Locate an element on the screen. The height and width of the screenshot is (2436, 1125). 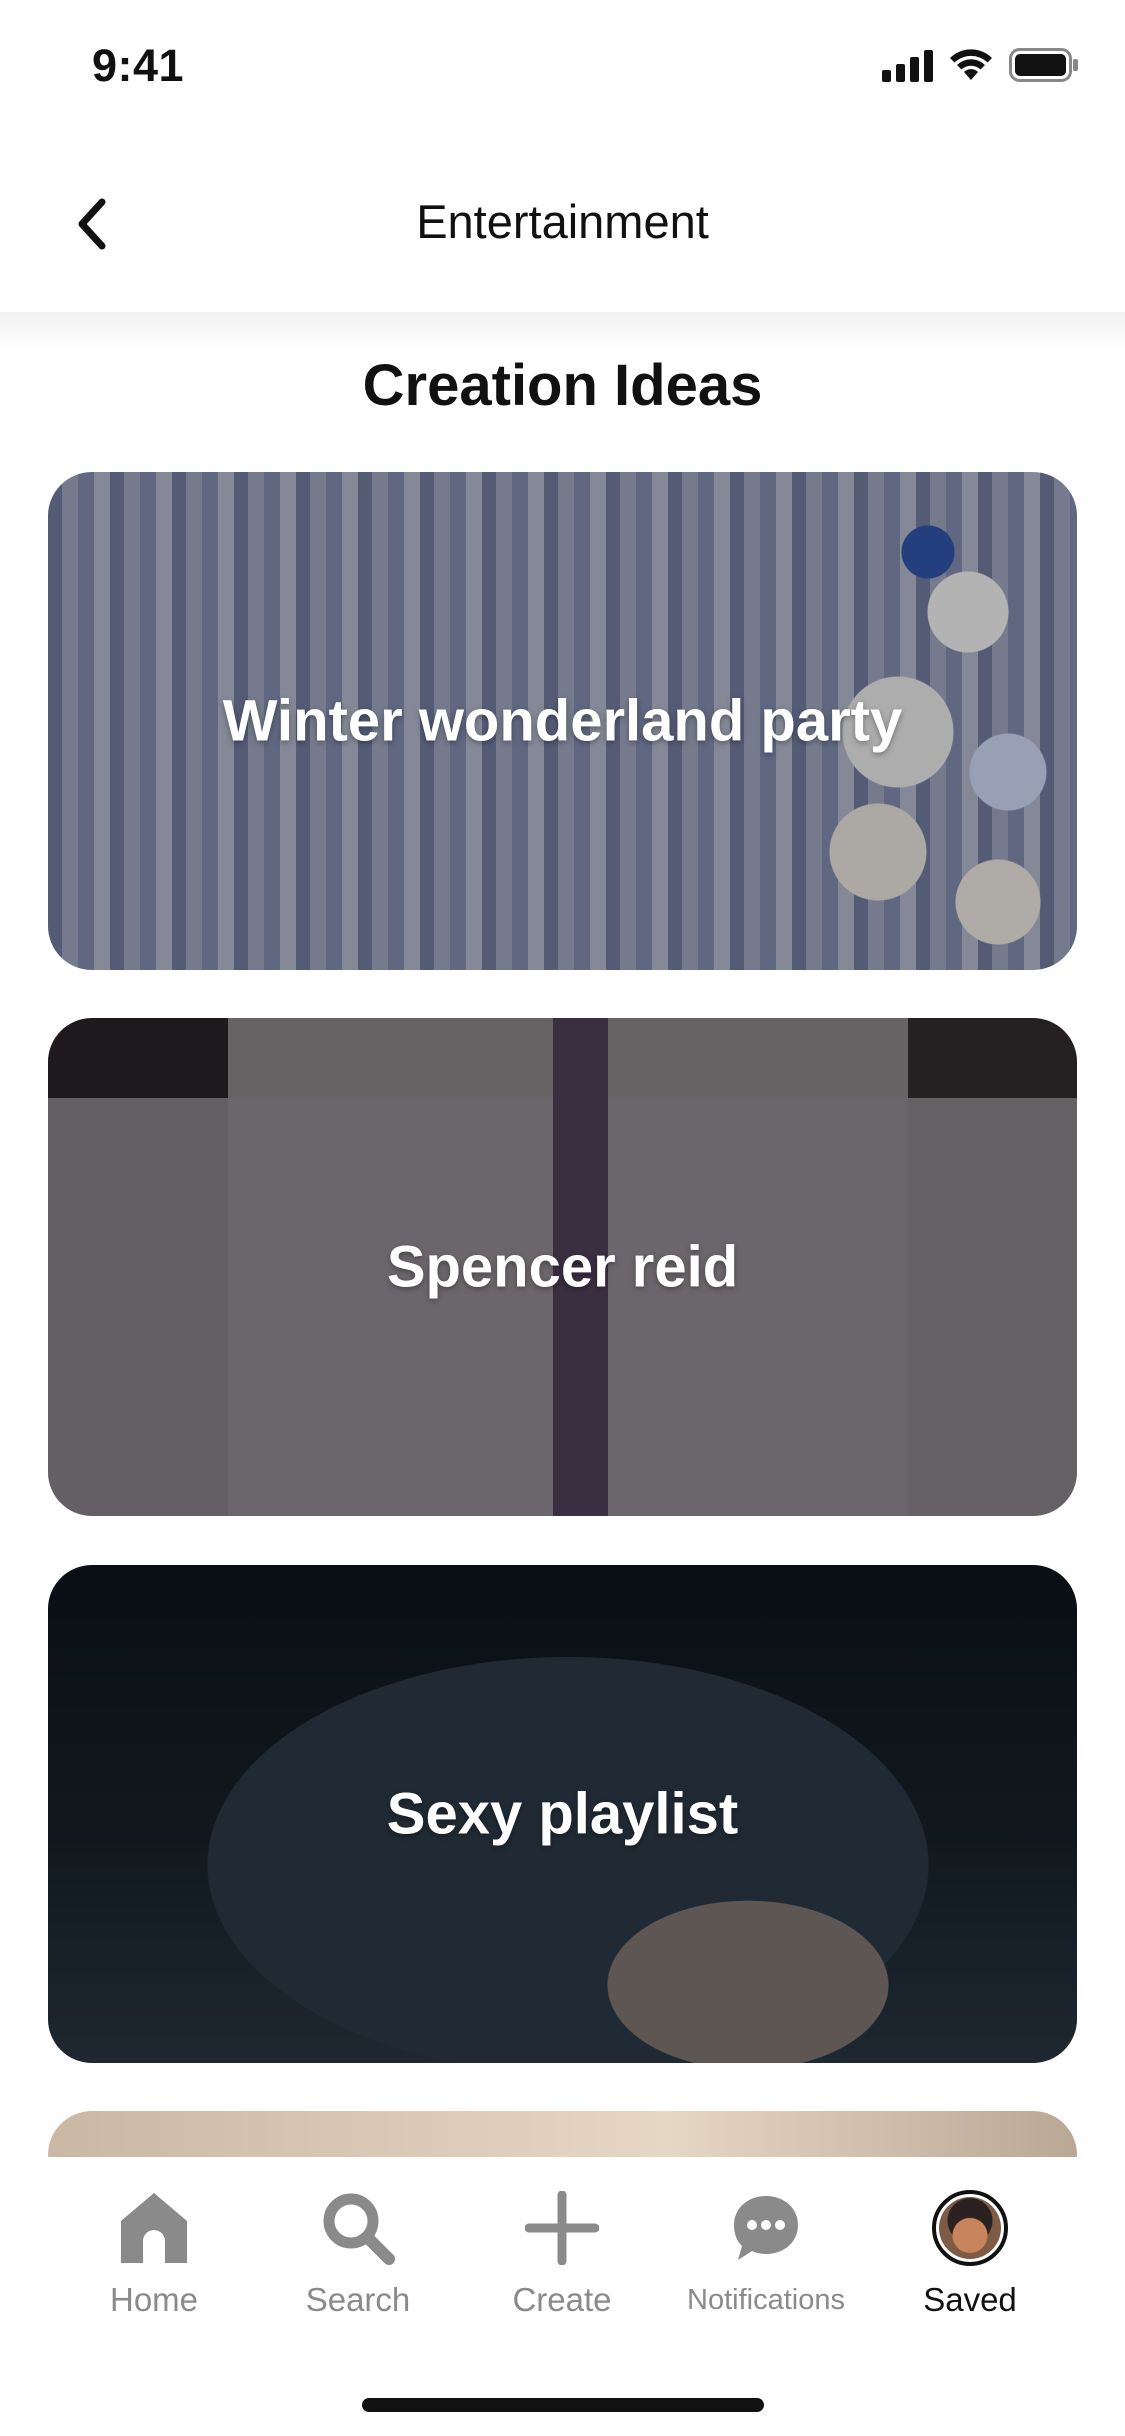
status-bar: 9:41 is located at coordinates (562, 70).